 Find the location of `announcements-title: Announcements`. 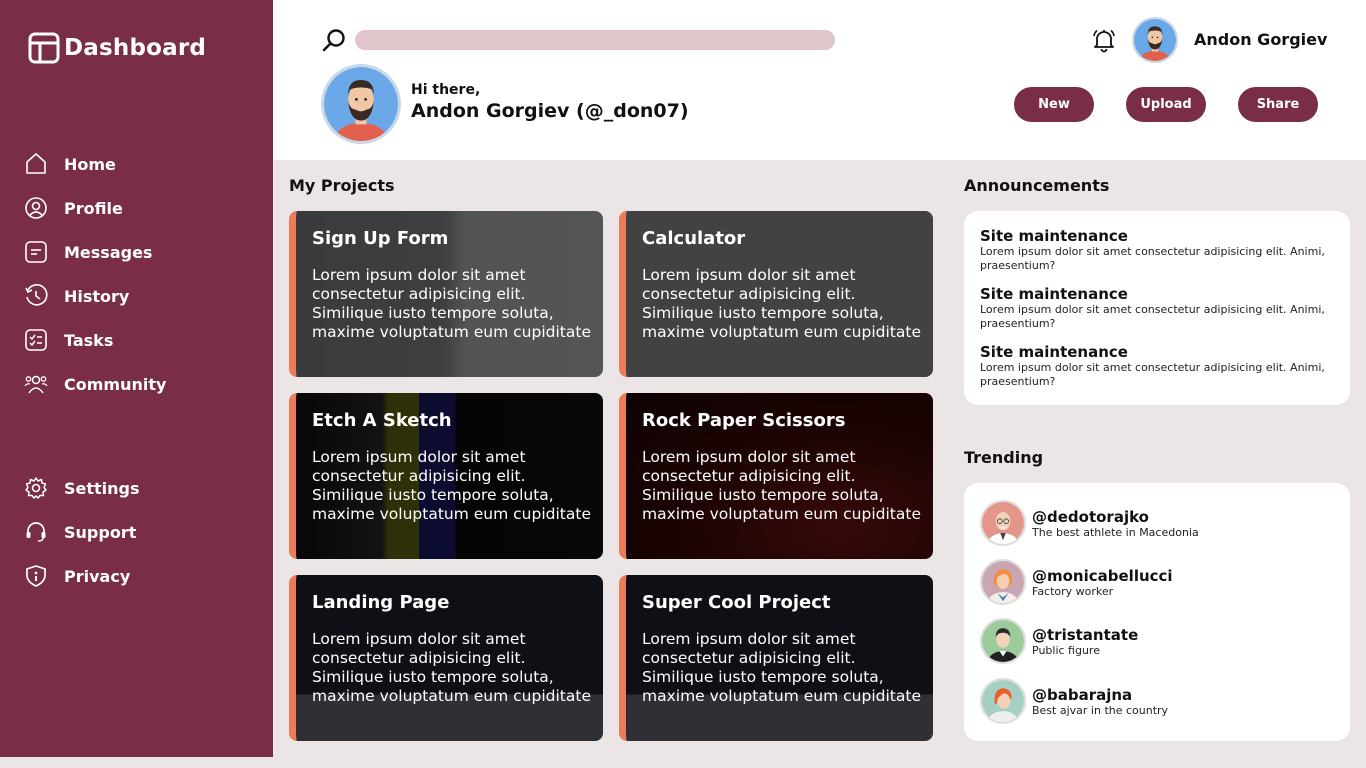

announcements-title: Announcements is located at coordinates (1037, 185).